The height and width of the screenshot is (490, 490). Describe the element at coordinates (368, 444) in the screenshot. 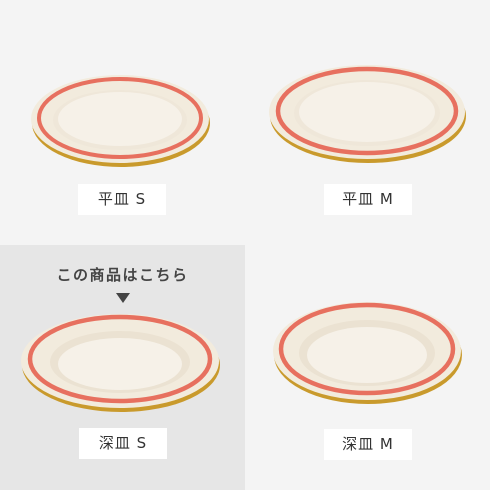

I see `product-label: 深皿 M` at that location.